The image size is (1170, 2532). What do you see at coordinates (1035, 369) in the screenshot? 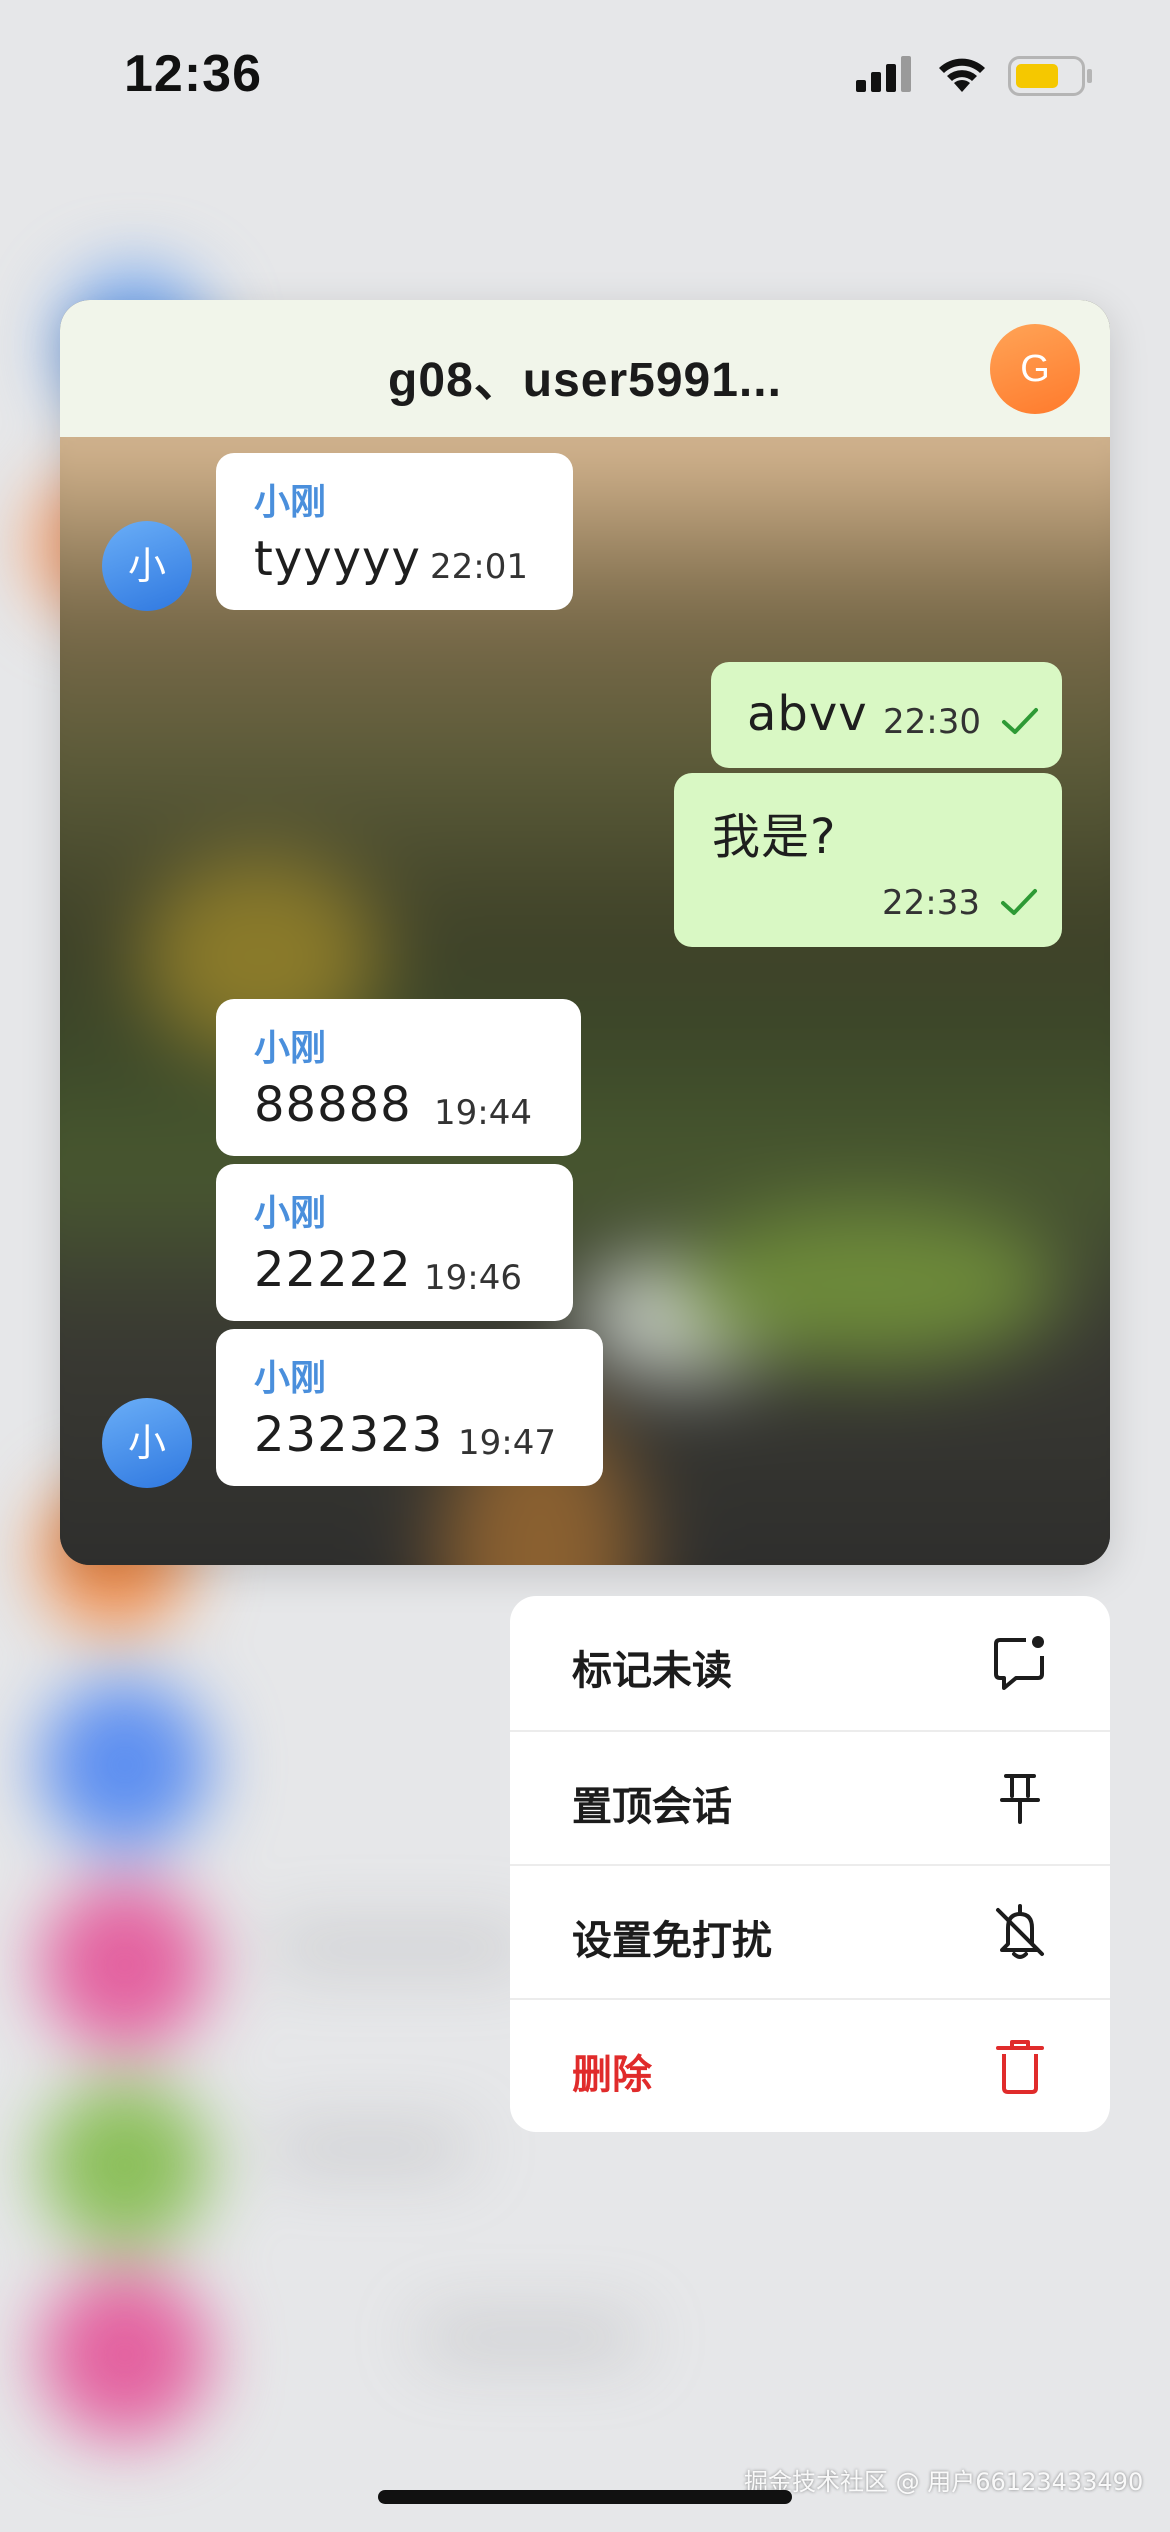
I see `group-avatar: G` at bounding box center [1035, 369].